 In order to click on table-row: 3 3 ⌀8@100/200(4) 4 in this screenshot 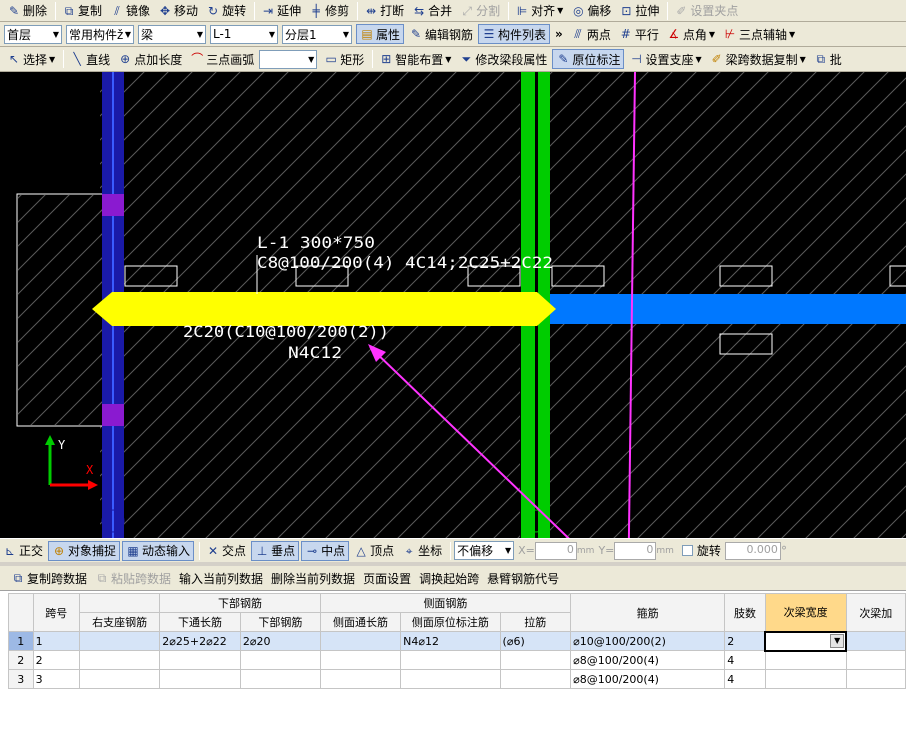, I will do `click(457, 679)`.